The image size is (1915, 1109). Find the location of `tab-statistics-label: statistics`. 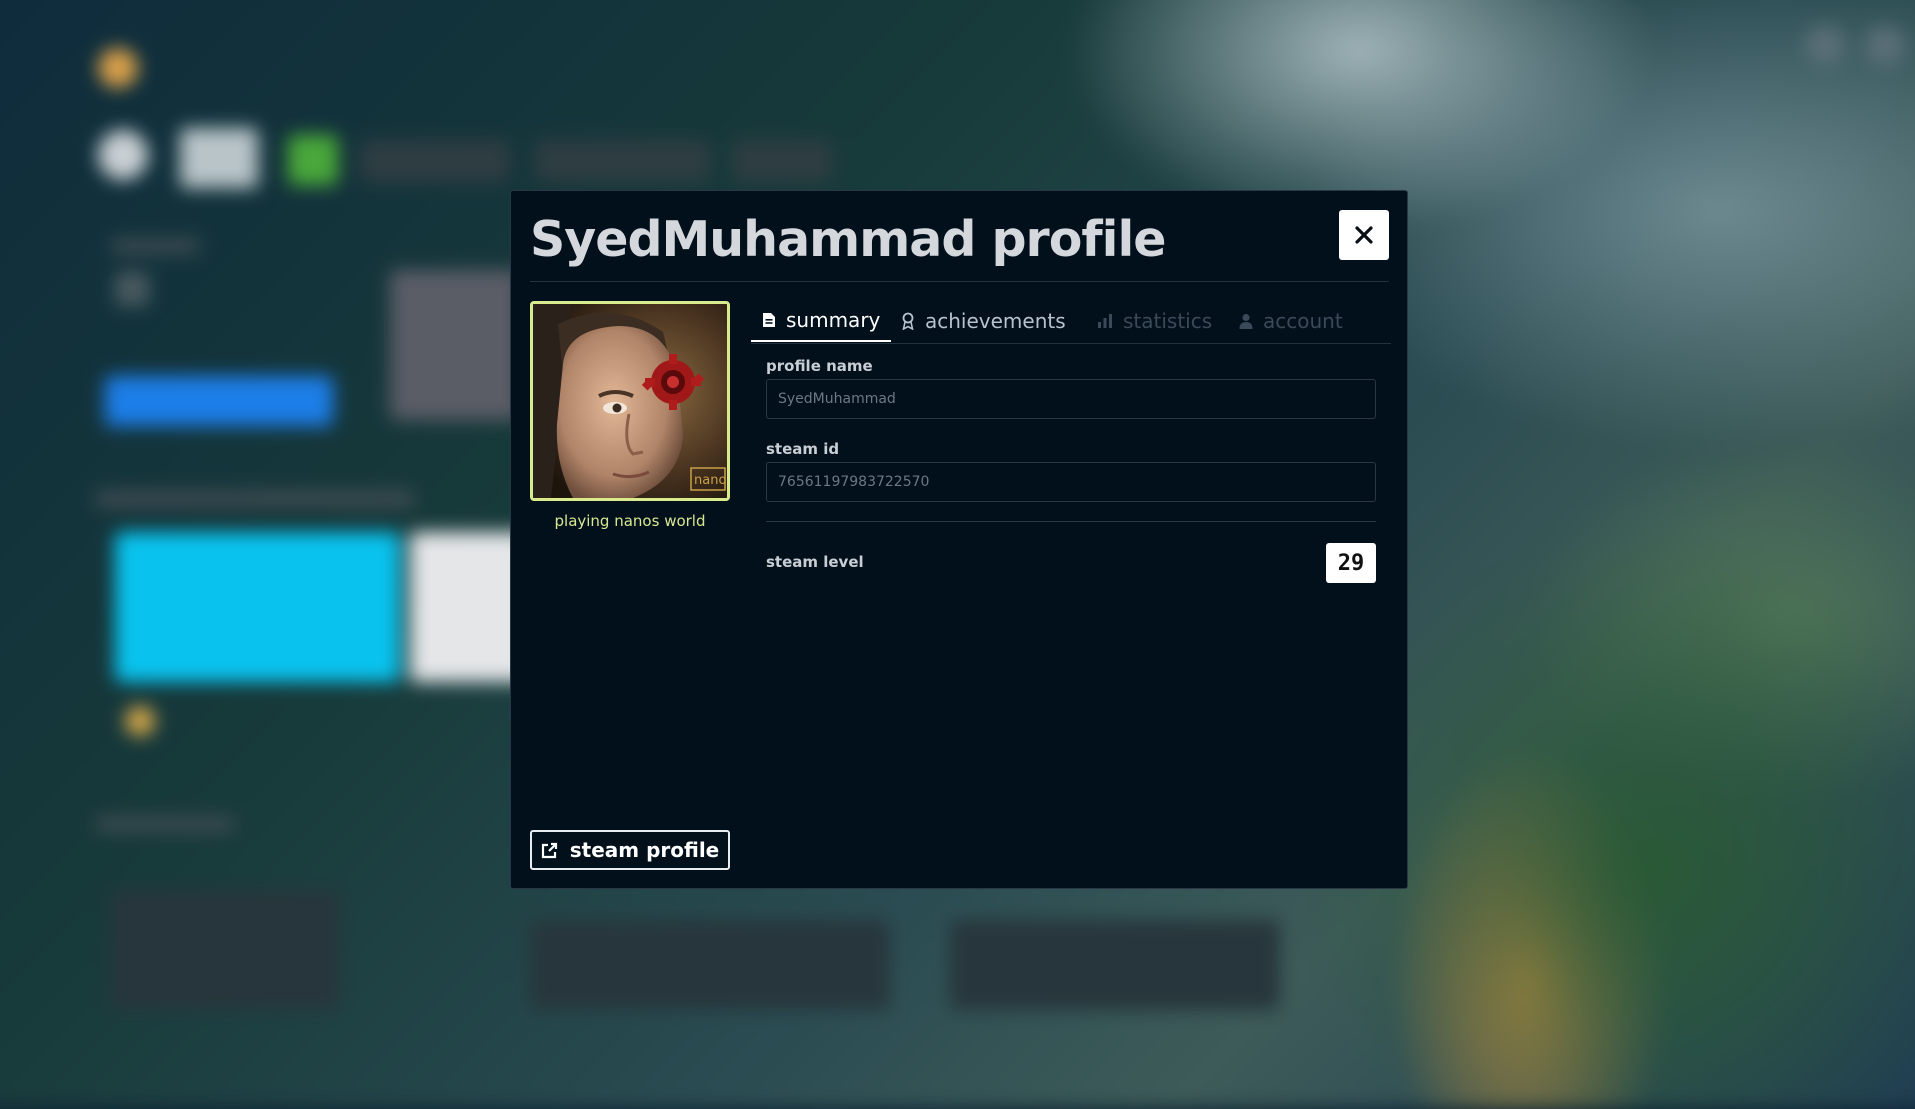

tab-statistics-label: statistics is located at coordinates (1168, 321).